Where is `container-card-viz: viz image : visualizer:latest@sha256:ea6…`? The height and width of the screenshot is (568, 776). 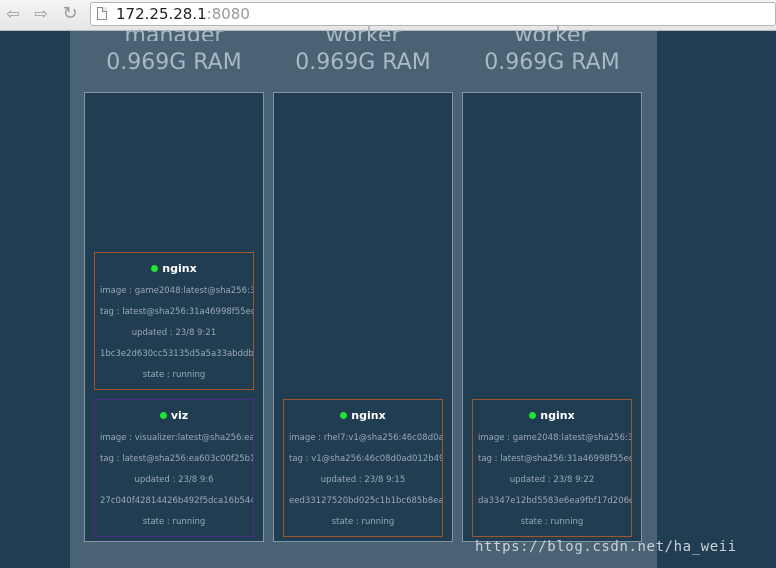 container-card-viz: viz image : visualizer:latest@sha256:ea6… is located at coordinates (174, 468).